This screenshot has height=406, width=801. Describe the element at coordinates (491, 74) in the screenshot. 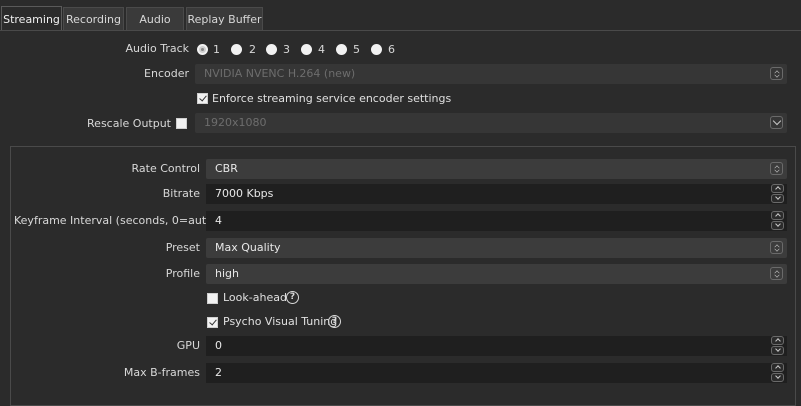

I see `encoder-select: NVIDIA NVENC H.264 (new)` at that location.